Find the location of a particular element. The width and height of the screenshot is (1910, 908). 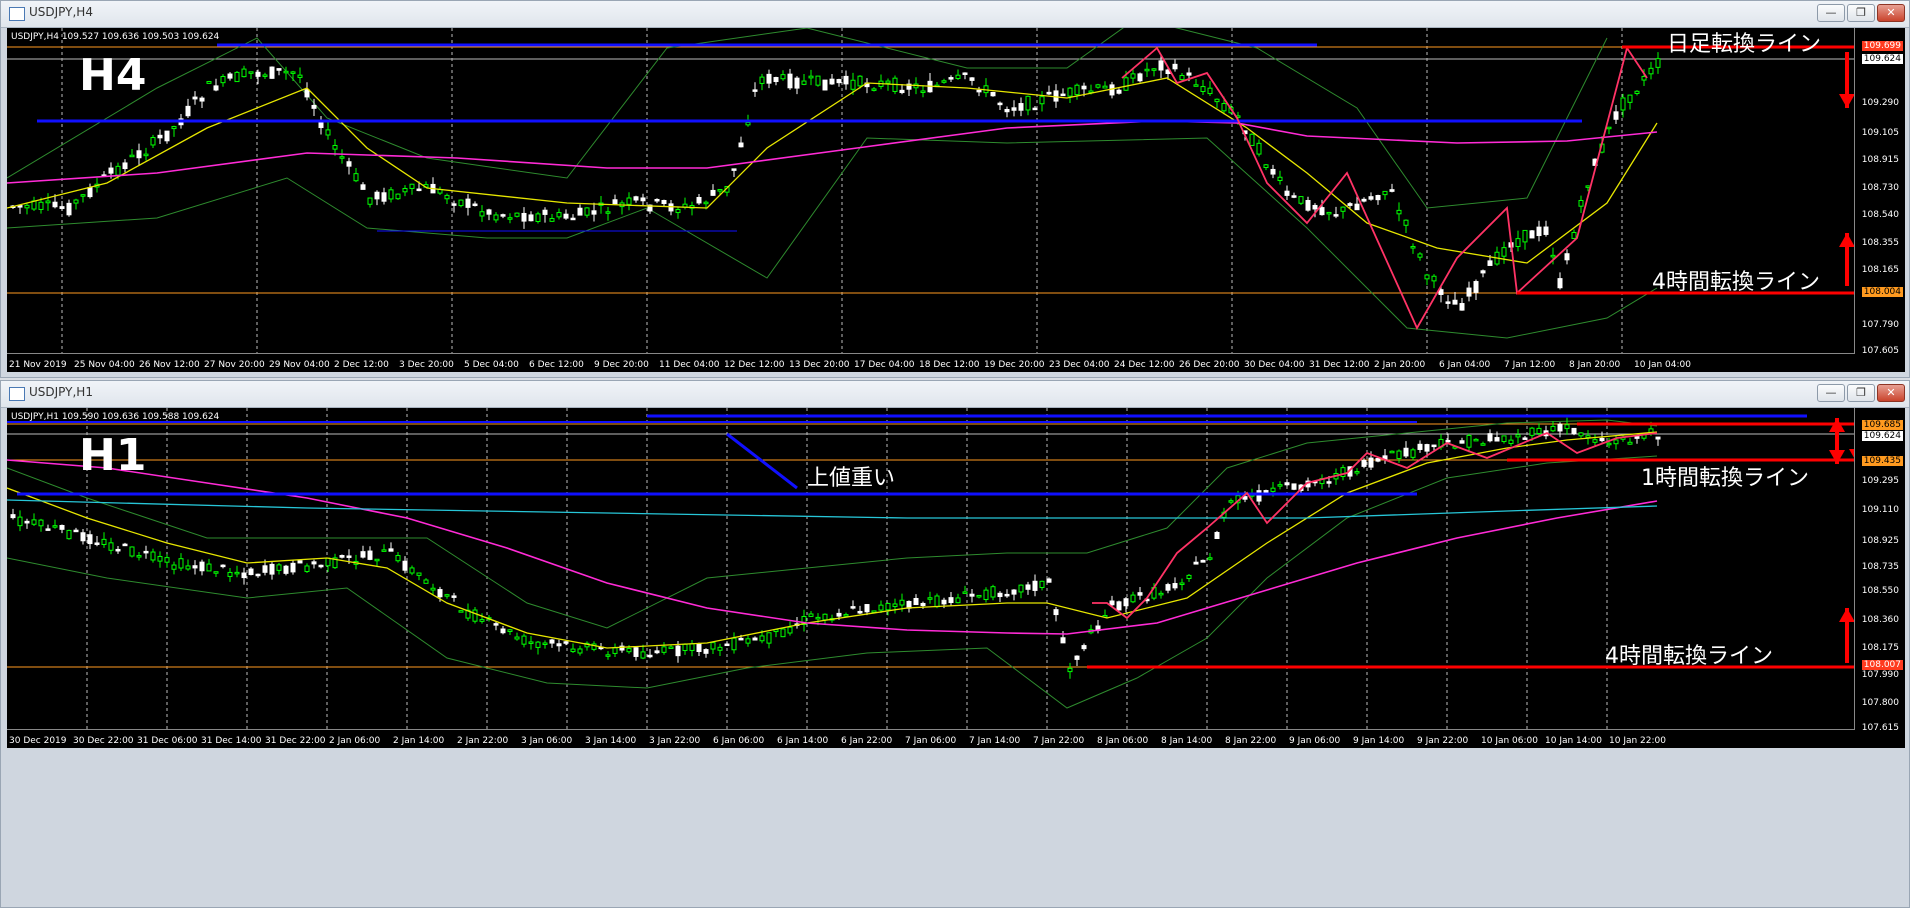

time-tick-label: 12 Dec 12:00 is located at coordinates (754, 365).